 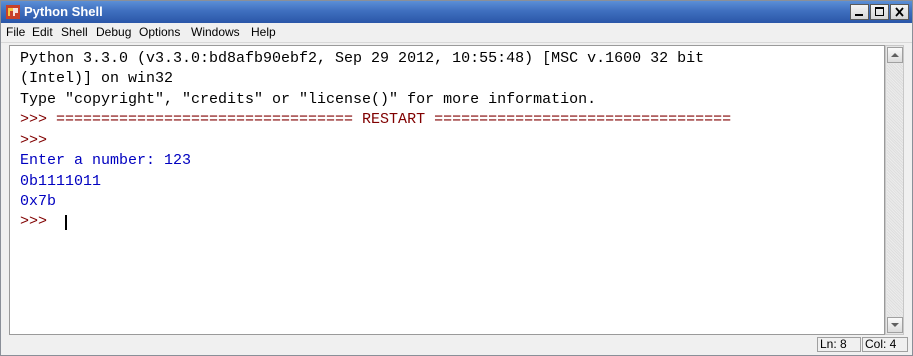 What do you see at coordinates (97, 78) in the screenshot?
I see `shell-line: (Intel)] on win32` at bounding box center [97, 78].